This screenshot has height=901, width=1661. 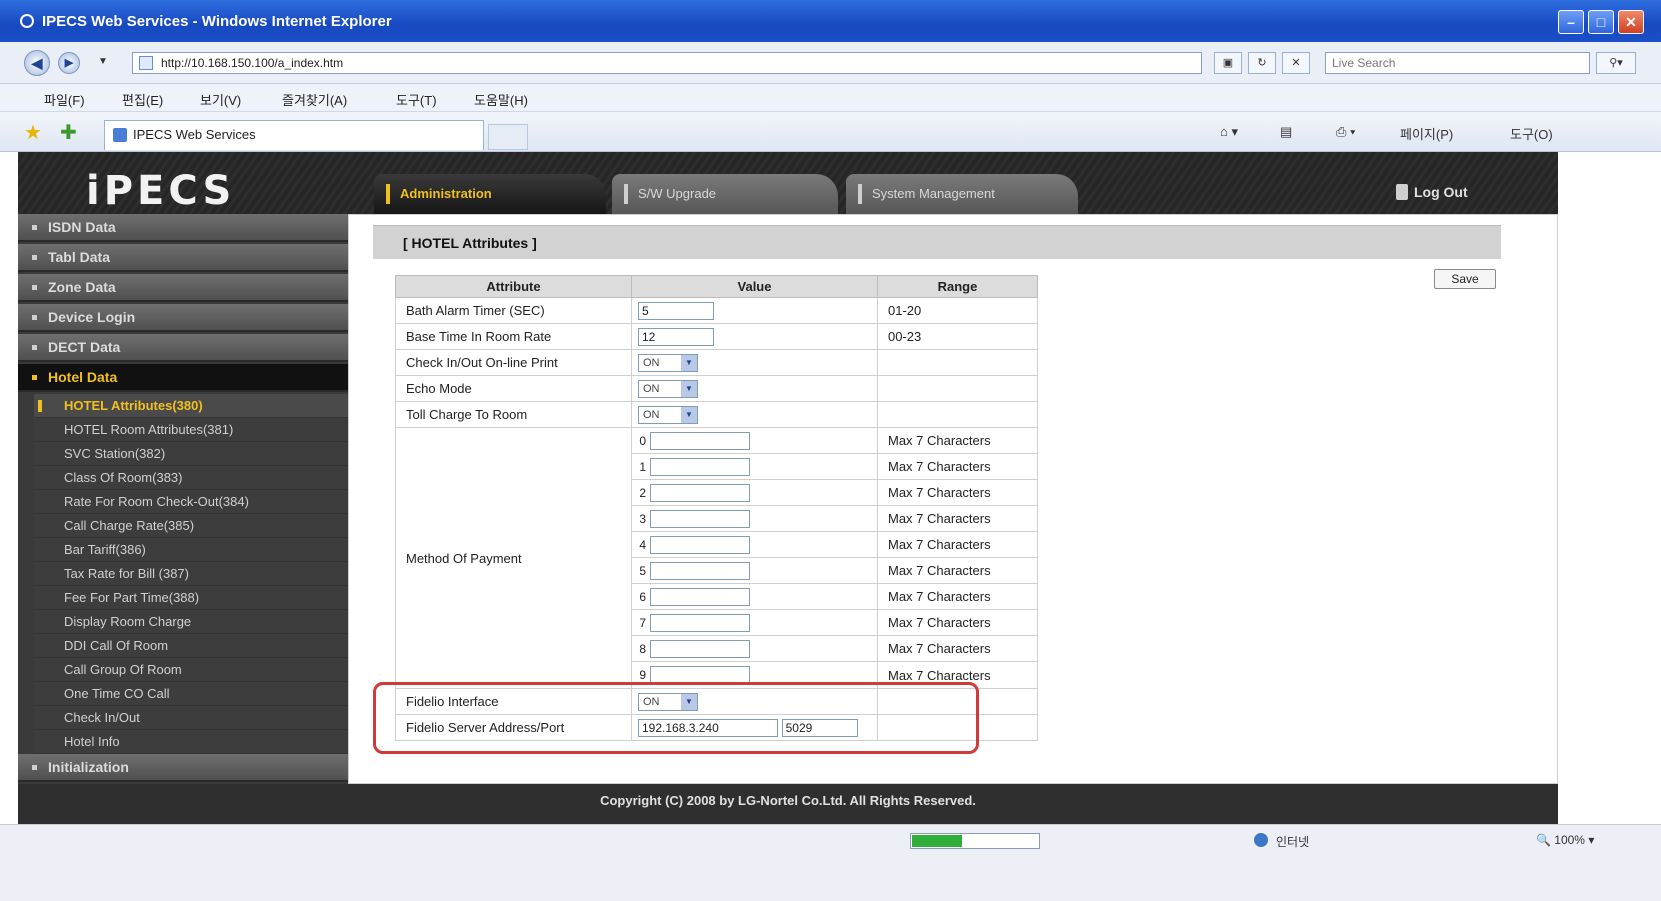 I want to click on echo-mode-select: ON ▼, so click(x=668, y=388).